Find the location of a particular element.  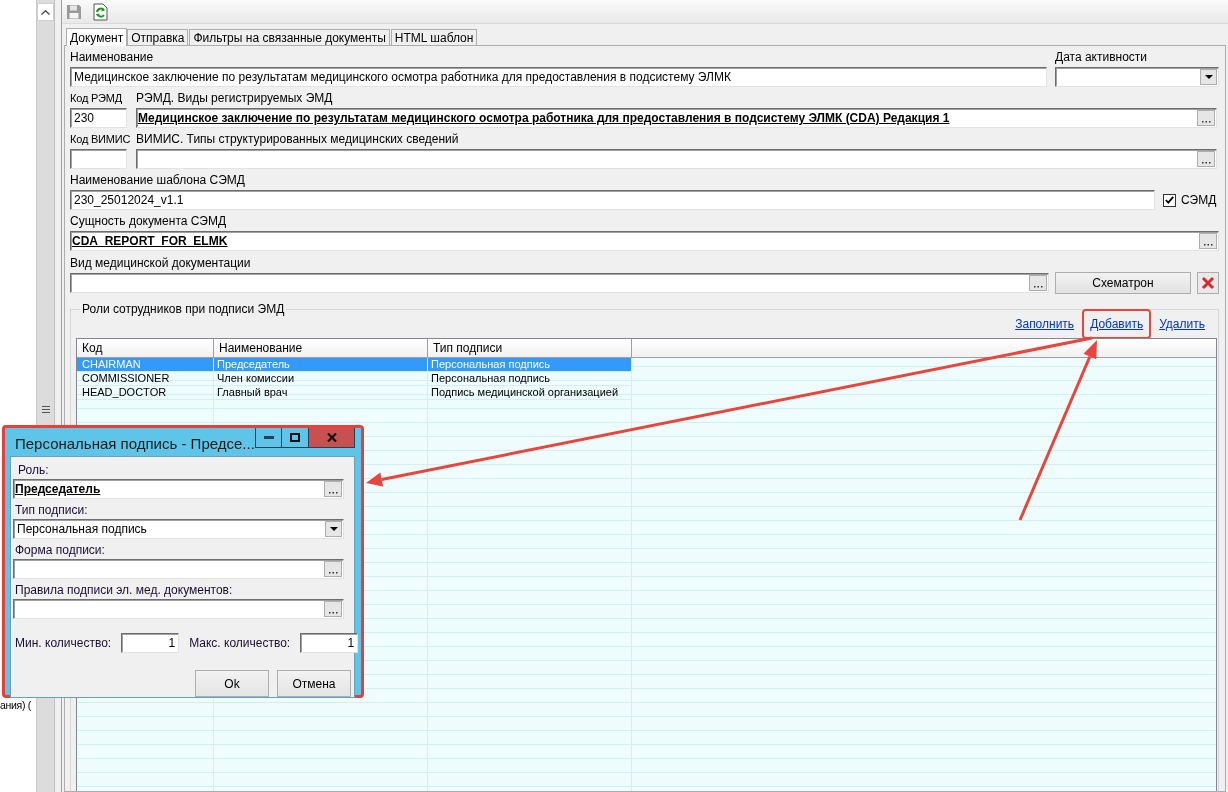

table-cell: Член комиссии is located at coordinates (321, 379).